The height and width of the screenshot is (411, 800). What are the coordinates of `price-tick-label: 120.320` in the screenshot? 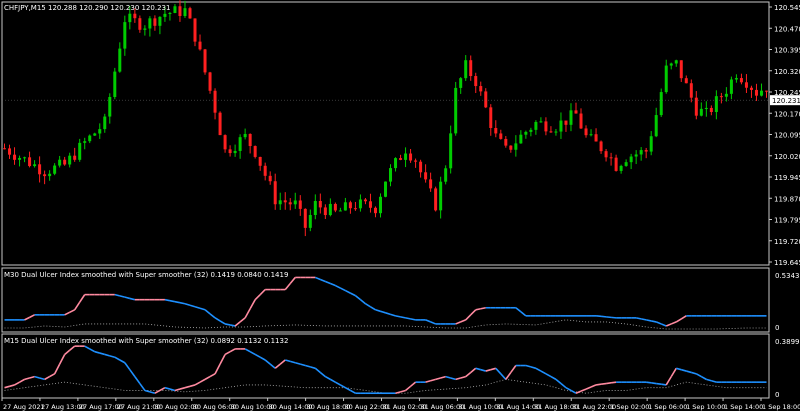 It's located at (787, 72).